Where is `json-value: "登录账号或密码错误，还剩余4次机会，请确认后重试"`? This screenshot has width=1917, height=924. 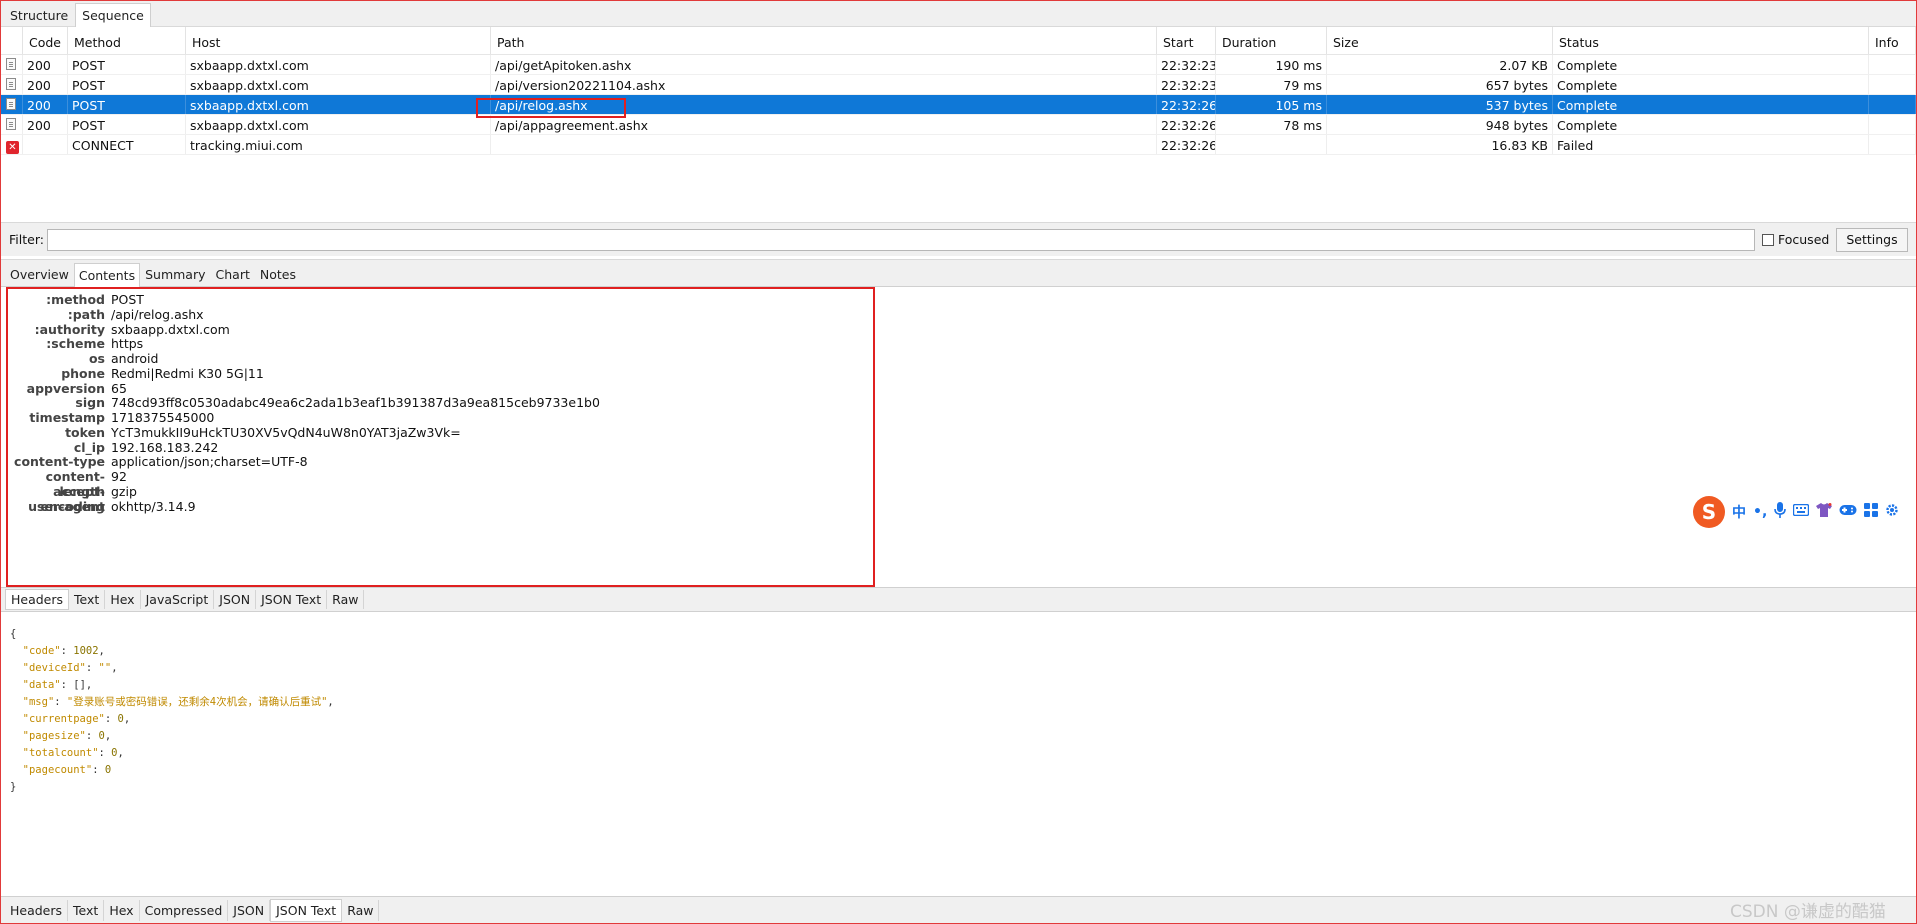
json-value: "登录账号或密码错误，还剩余4次机会，请确认后重试" is located at coordinates (197, 702).